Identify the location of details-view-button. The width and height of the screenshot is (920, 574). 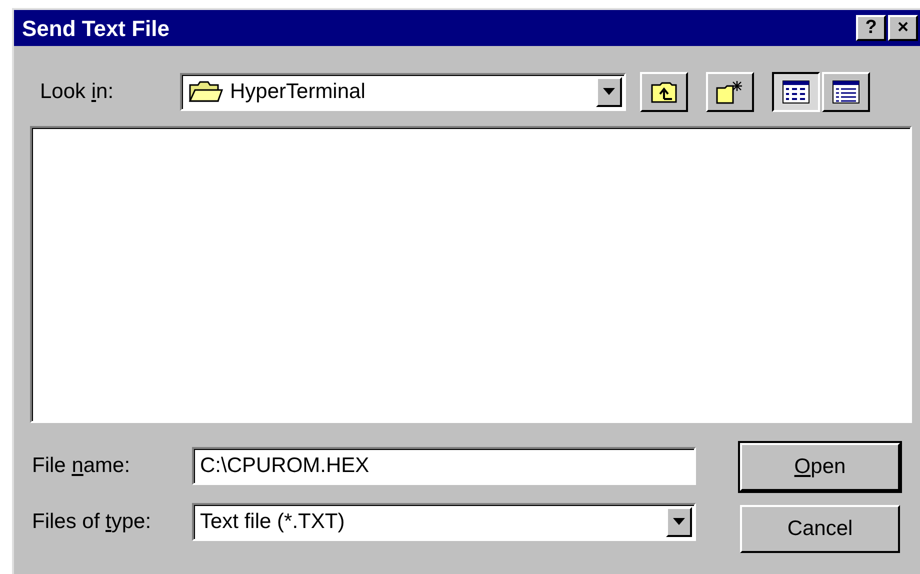
(846, 92).